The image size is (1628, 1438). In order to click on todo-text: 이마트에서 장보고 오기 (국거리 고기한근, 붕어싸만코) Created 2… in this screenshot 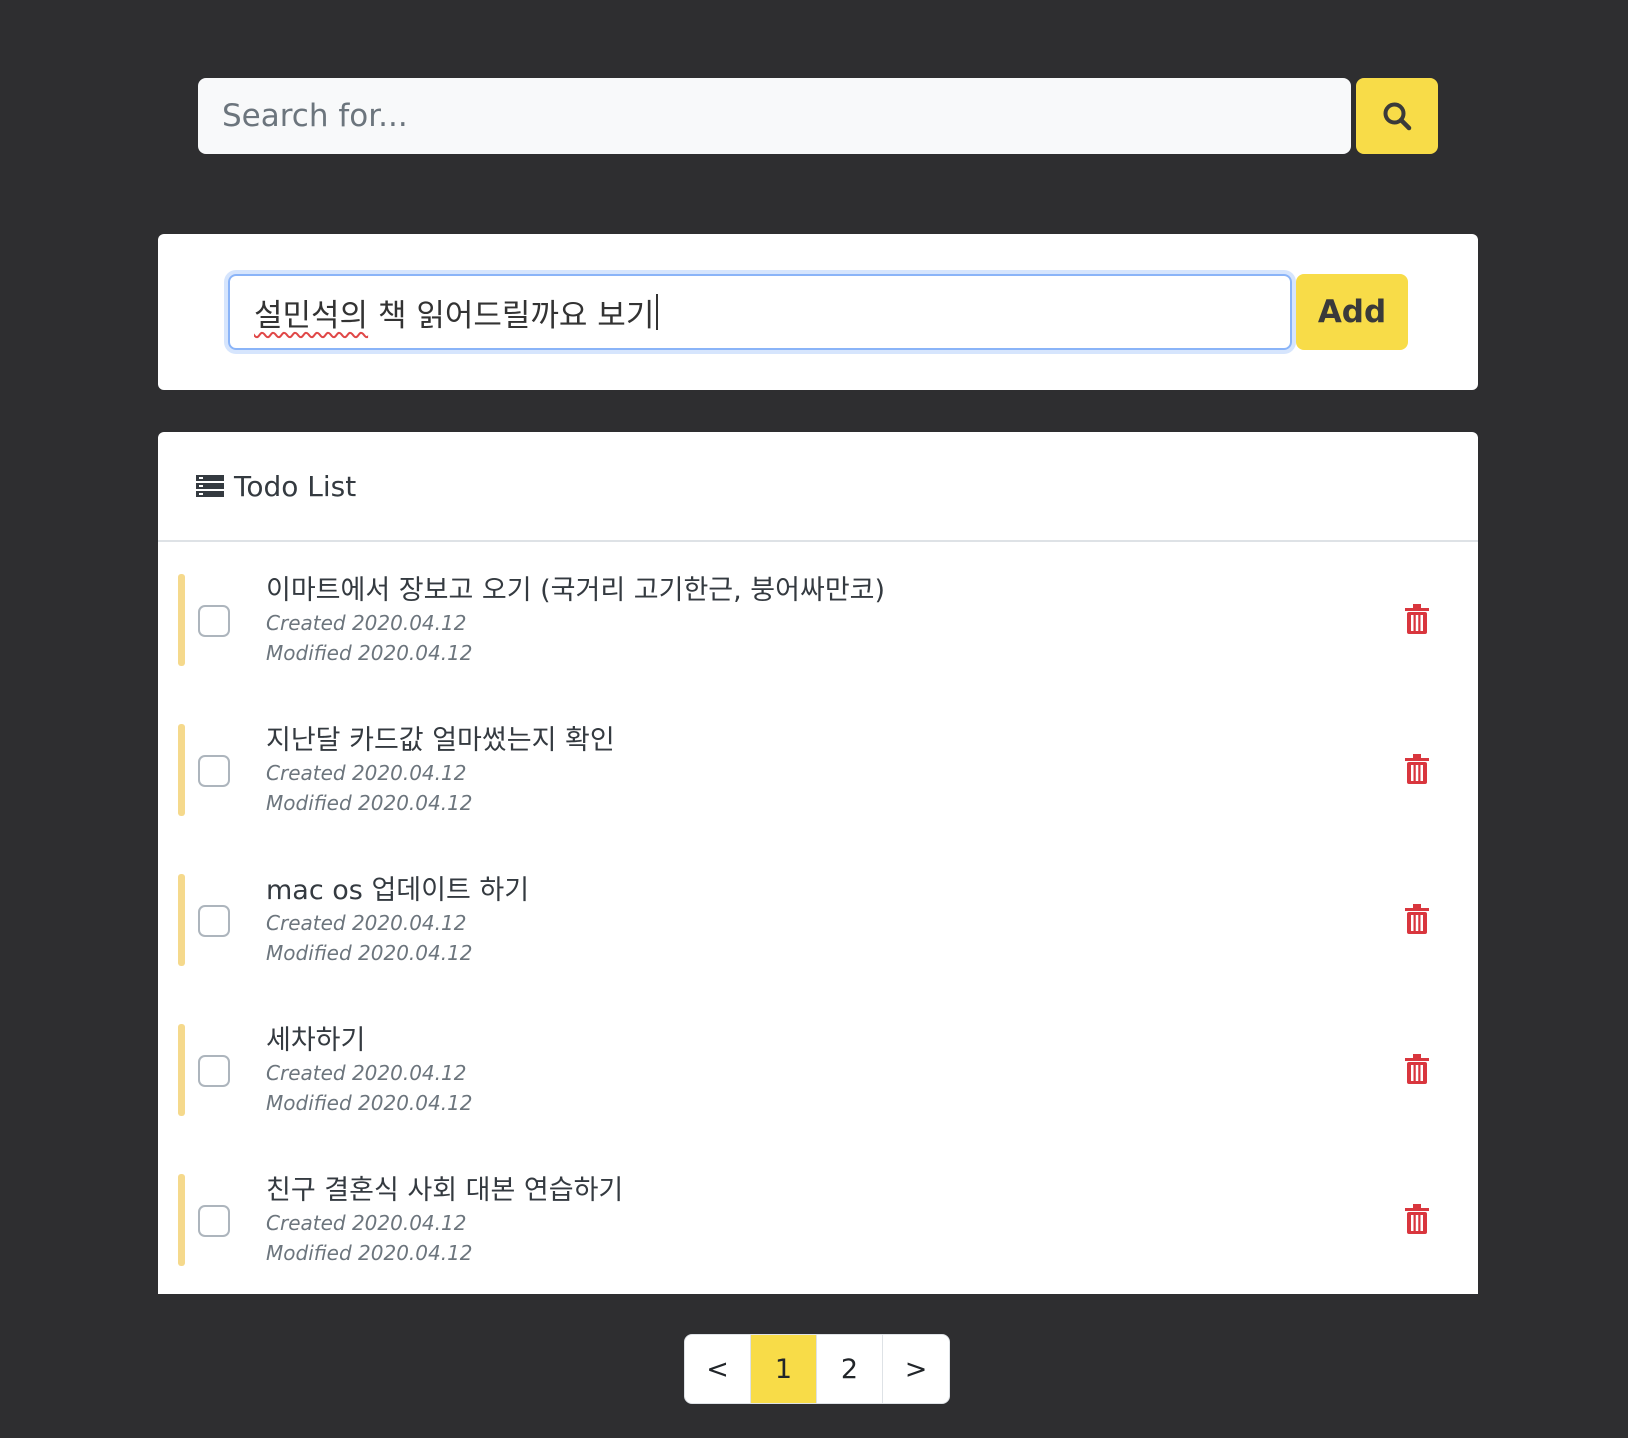, I will do `click(575, 621)`.